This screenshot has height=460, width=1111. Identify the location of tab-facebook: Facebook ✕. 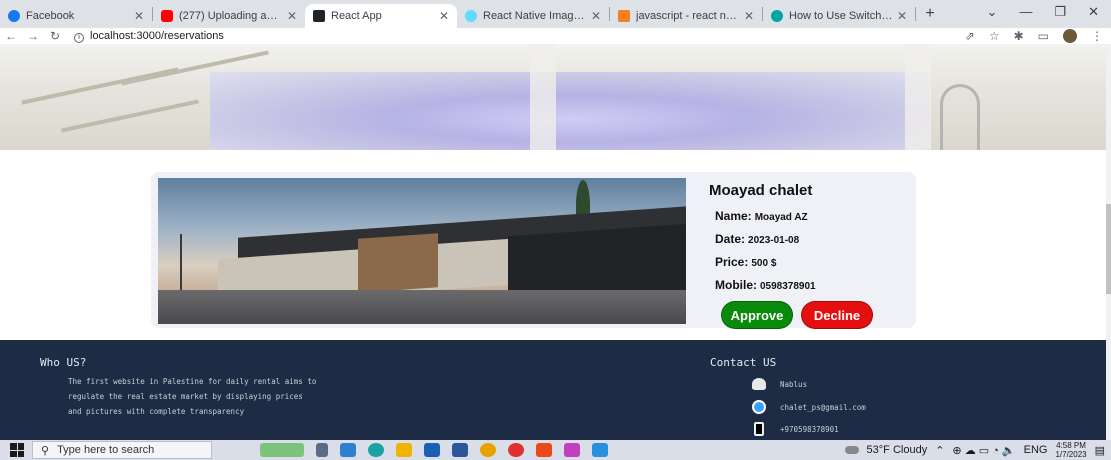
(76, 16).